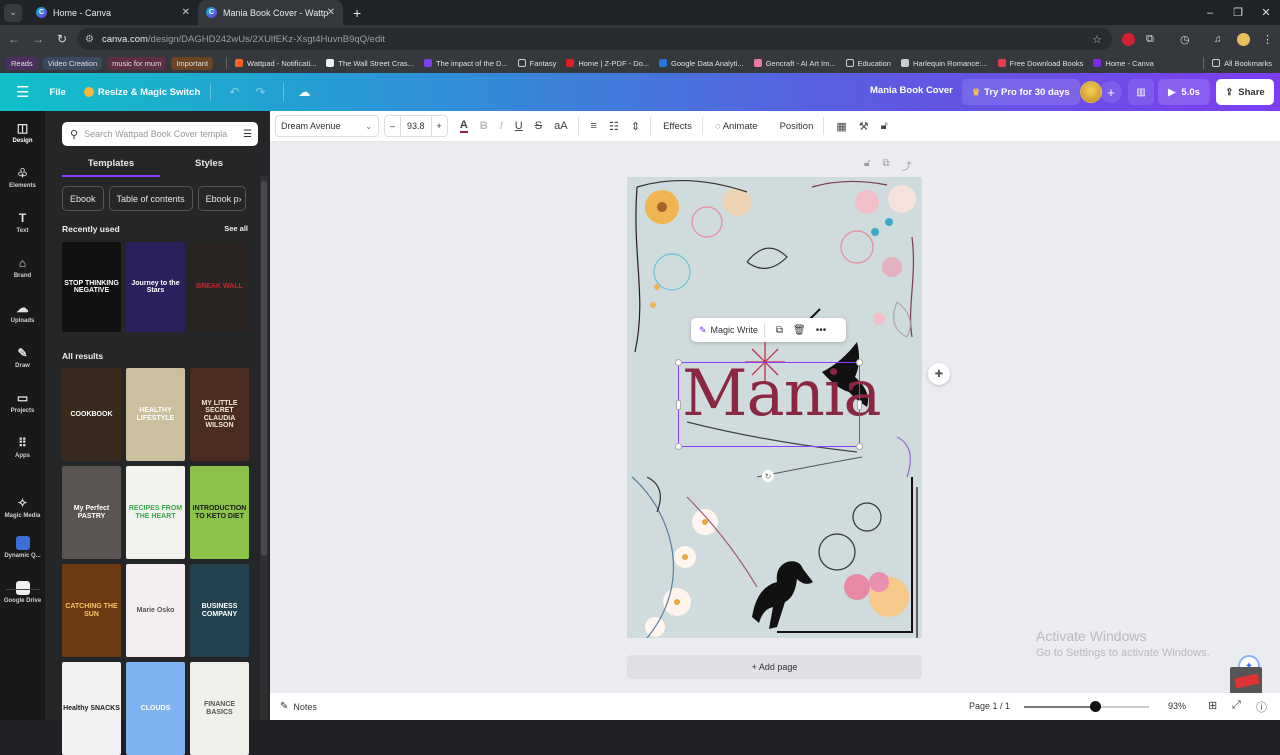 The image size is (1280, 755). What do you see at coordinates (1266, 12) in the screenshot?
I see `close-window-icon: ✕` at bounding box center [1266, 12].